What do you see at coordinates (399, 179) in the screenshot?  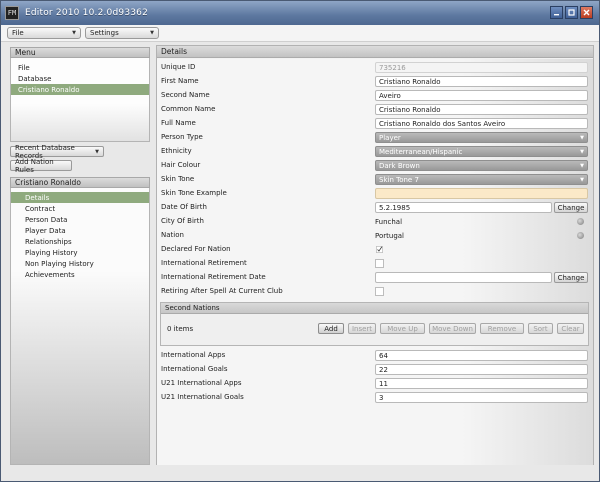 I see `skin-tone-value: Skin Tone 7` at bounding box center [399, 179].